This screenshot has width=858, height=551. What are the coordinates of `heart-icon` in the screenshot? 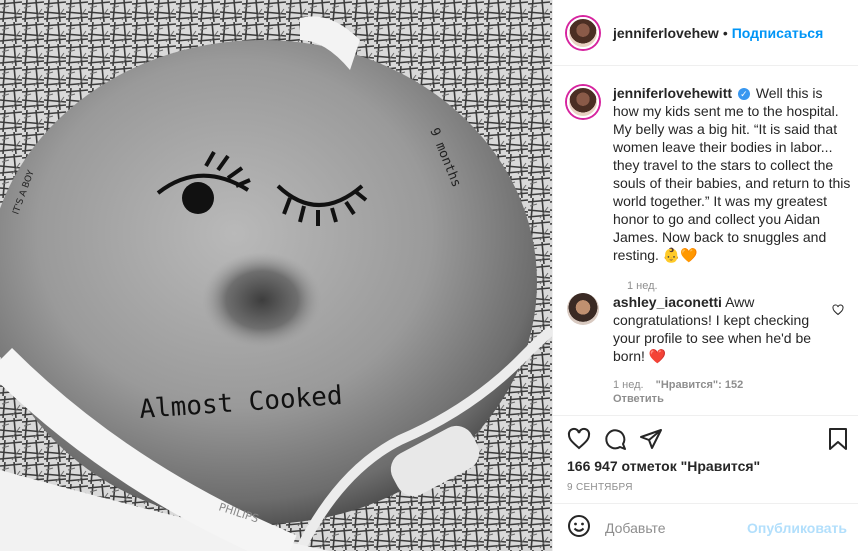 It's located at (579, 439).